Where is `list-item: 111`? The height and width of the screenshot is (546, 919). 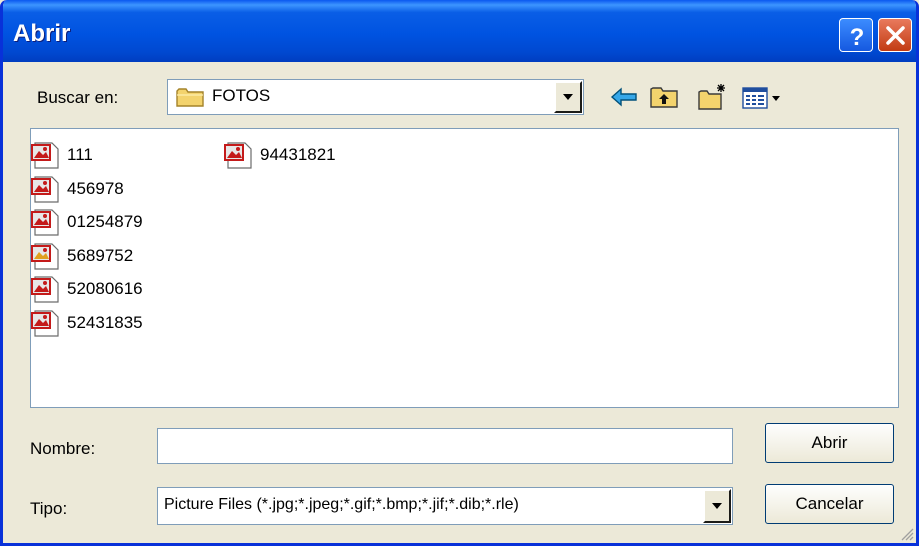
list-item: 111 is located at coordinates (121, 155).